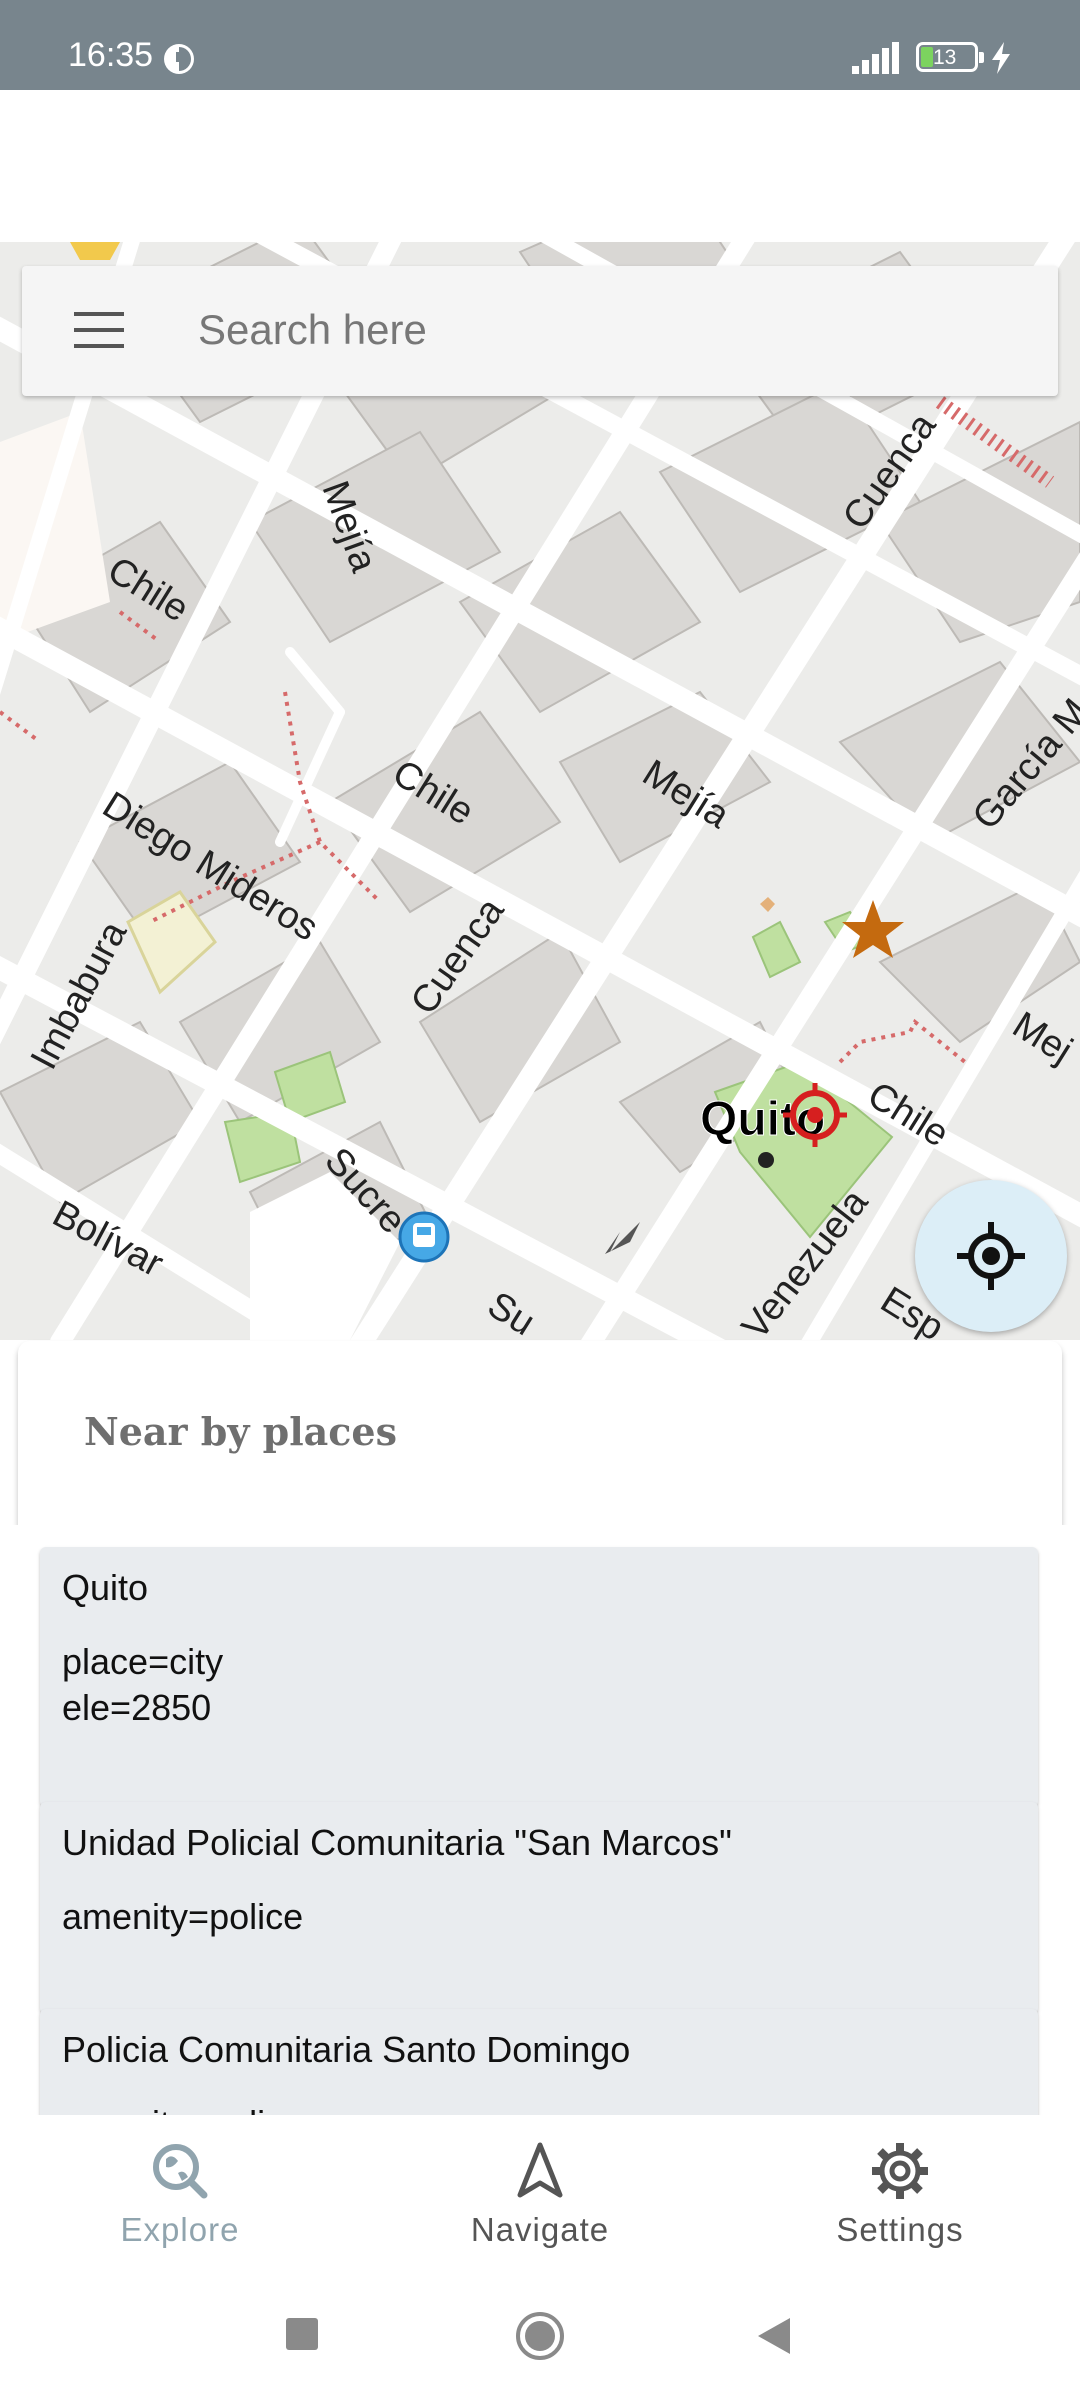  I want to click on nav-settings: Settings, so click(900, 2192).